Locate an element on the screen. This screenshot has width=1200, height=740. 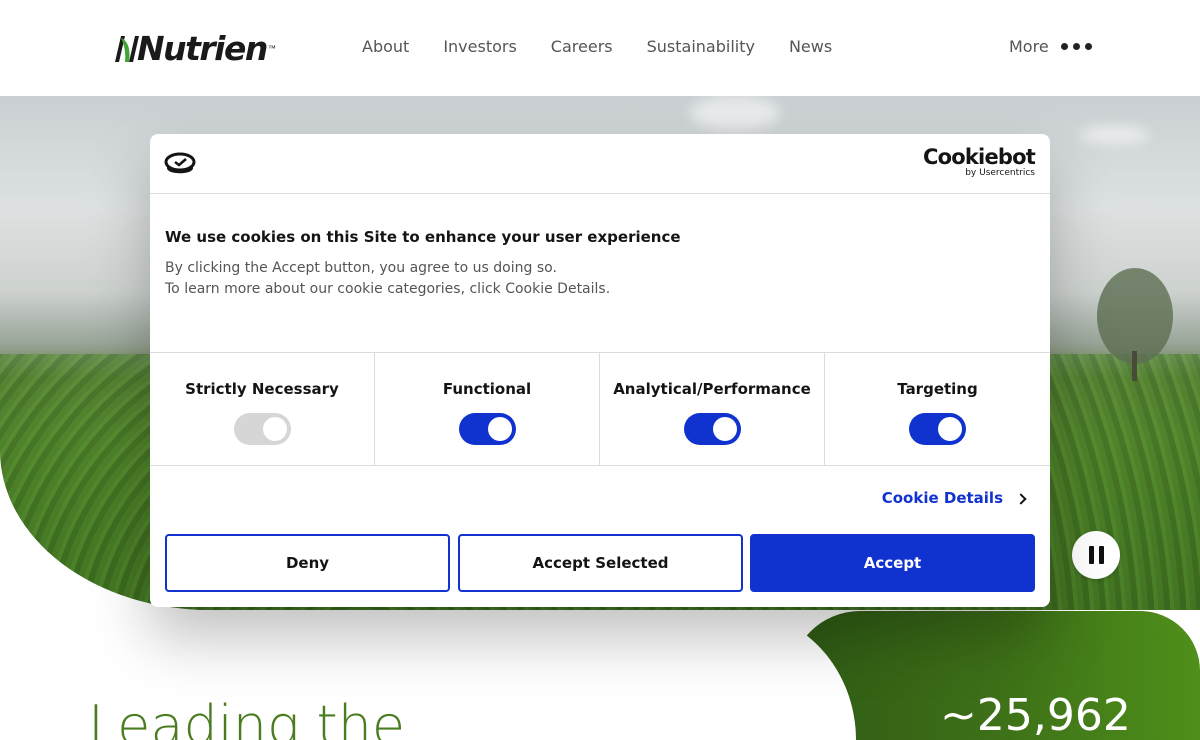
category-label: Functional is located at coordinates (487, 389).